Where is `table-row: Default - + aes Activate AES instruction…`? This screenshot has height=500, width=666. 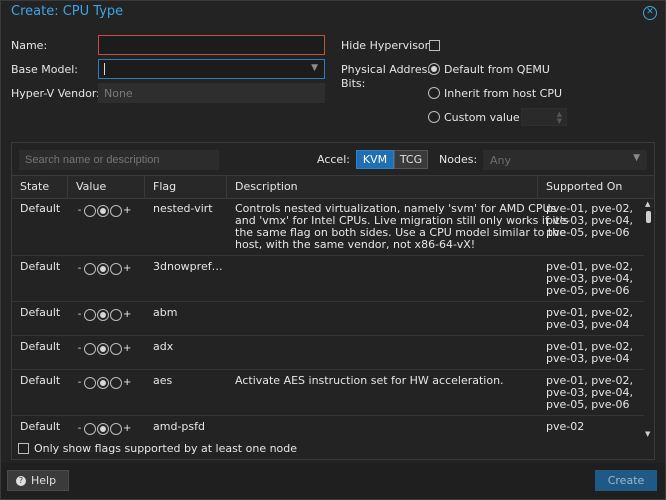 table-row: Default - + aes Activate AES instruction… is located at coordinates (328, 393).